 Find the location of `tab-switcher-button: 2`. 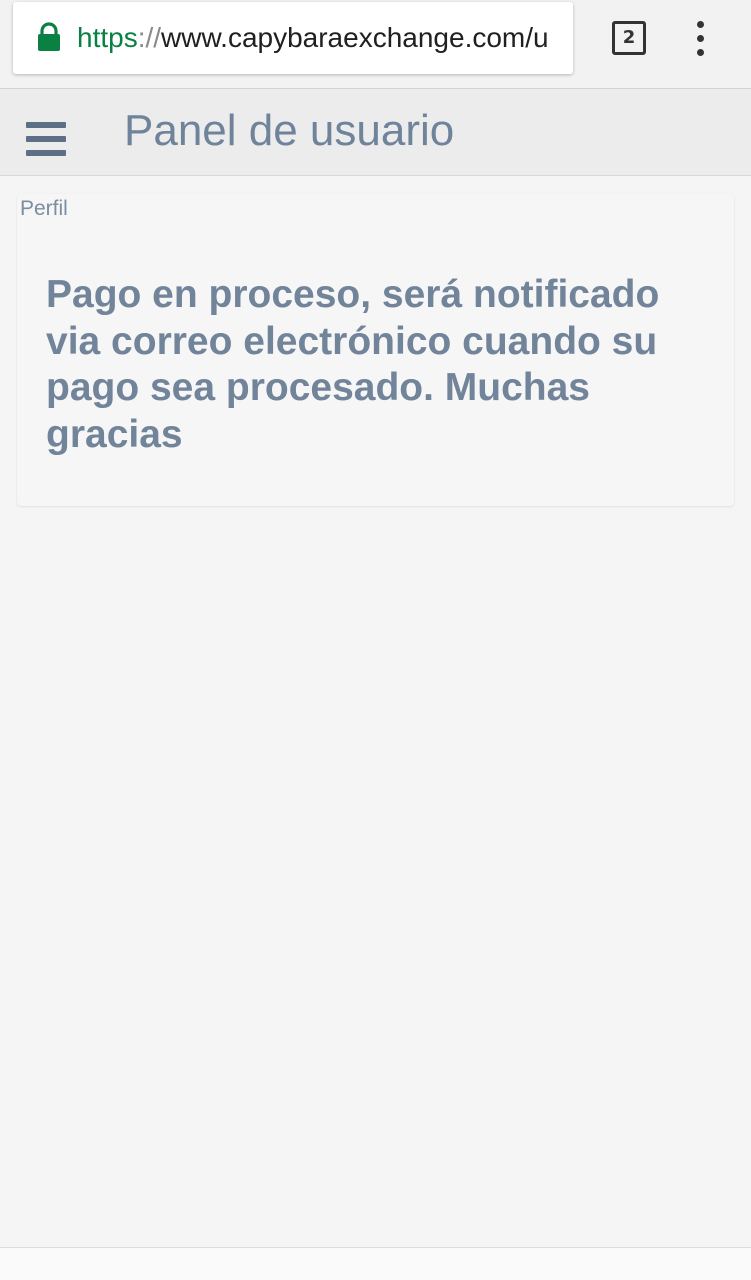

tab-switcher-button: 2 is located at coordinates (629, 38).